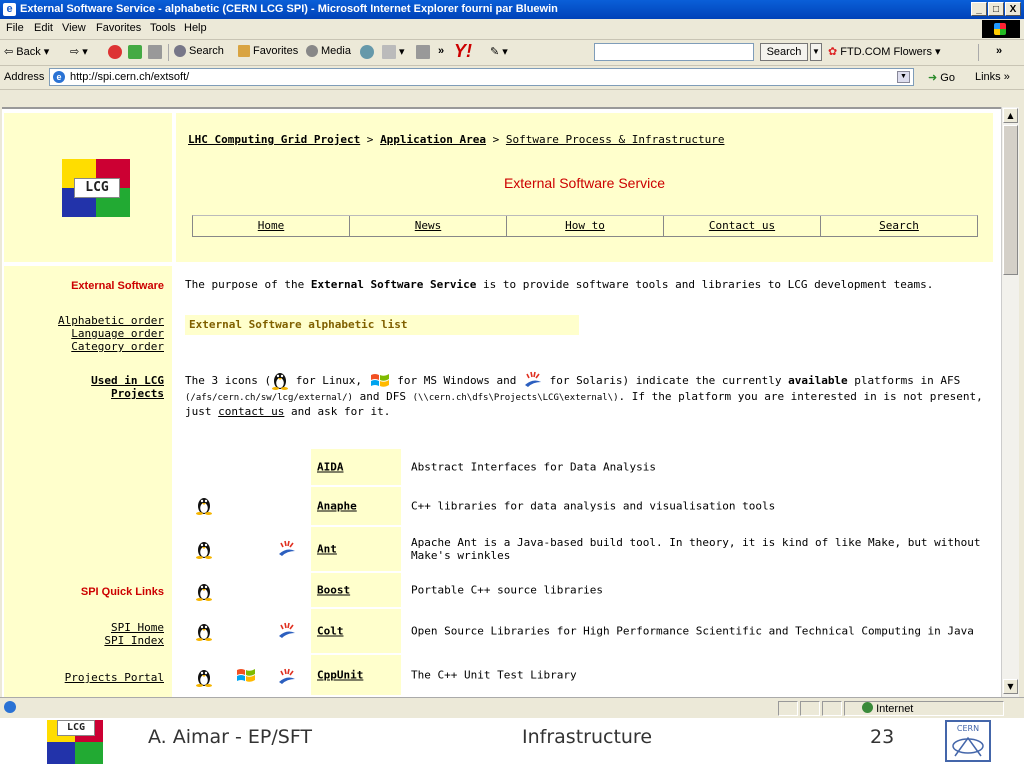 The image size is (1024, 768). Describe the element at coordinates (992, 77) in the screenshot. I see `links-button: Links »` at that location.